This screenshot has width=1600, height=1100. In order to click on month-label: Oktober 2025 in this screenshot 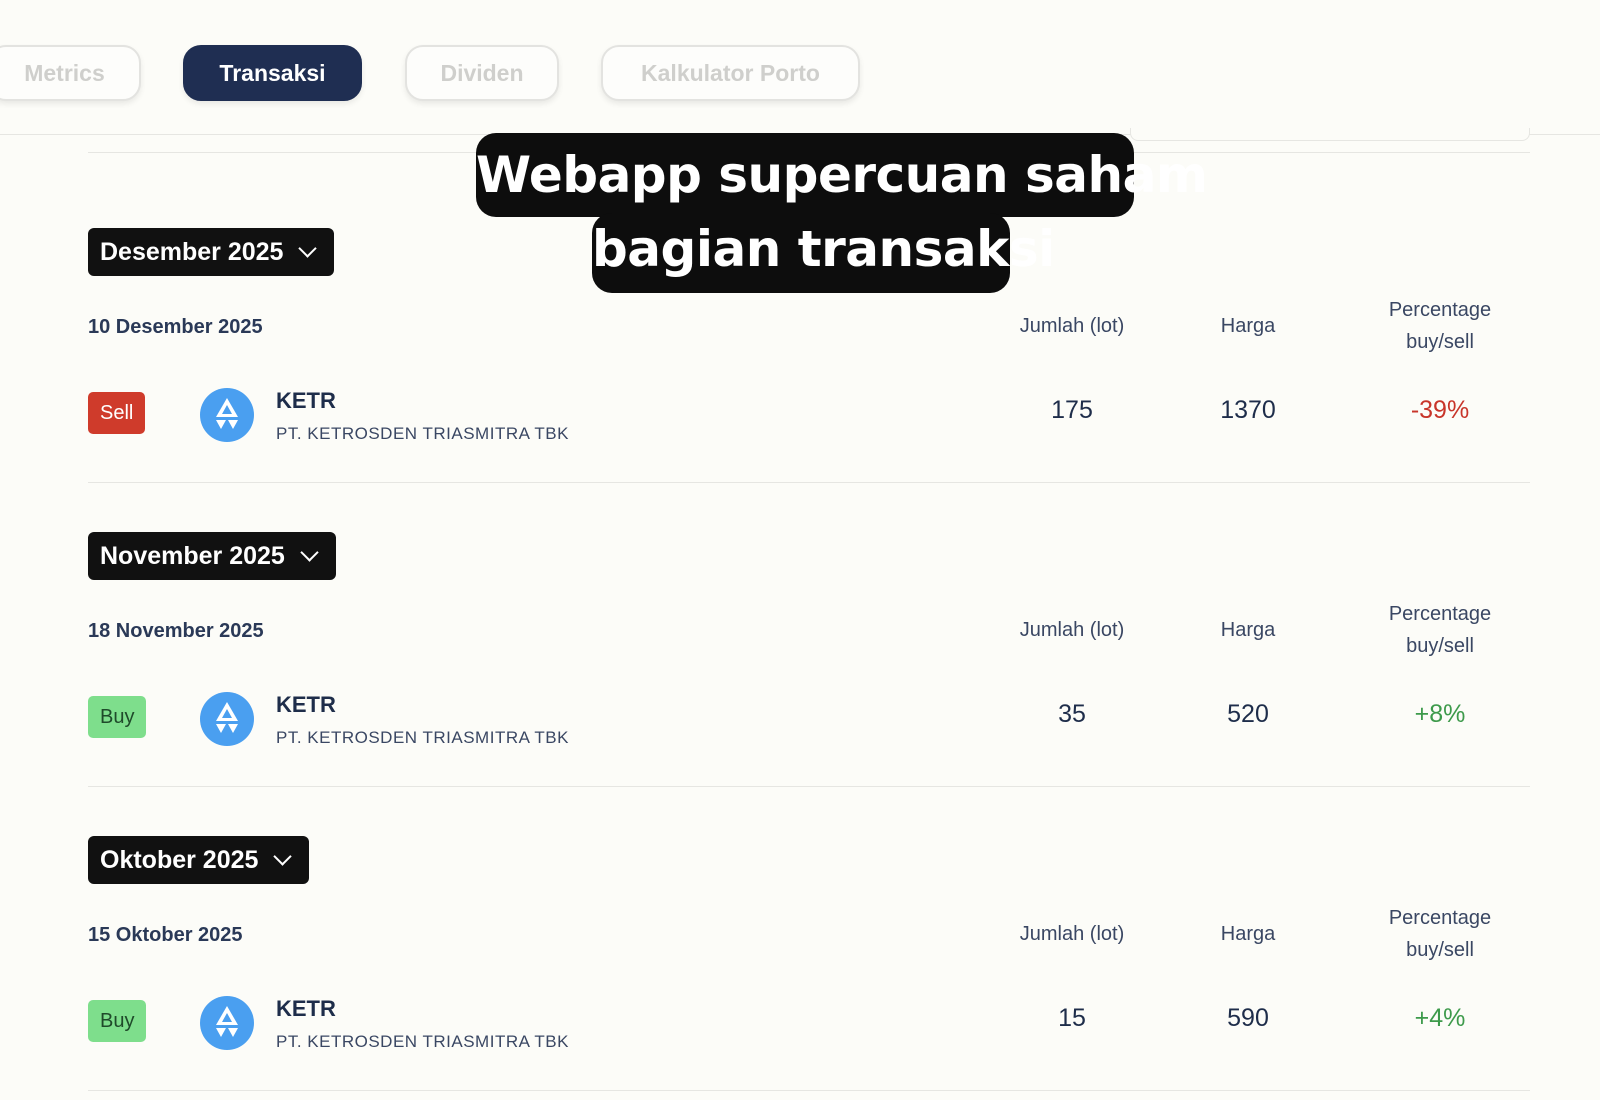, I will do `click(179, 859)`.